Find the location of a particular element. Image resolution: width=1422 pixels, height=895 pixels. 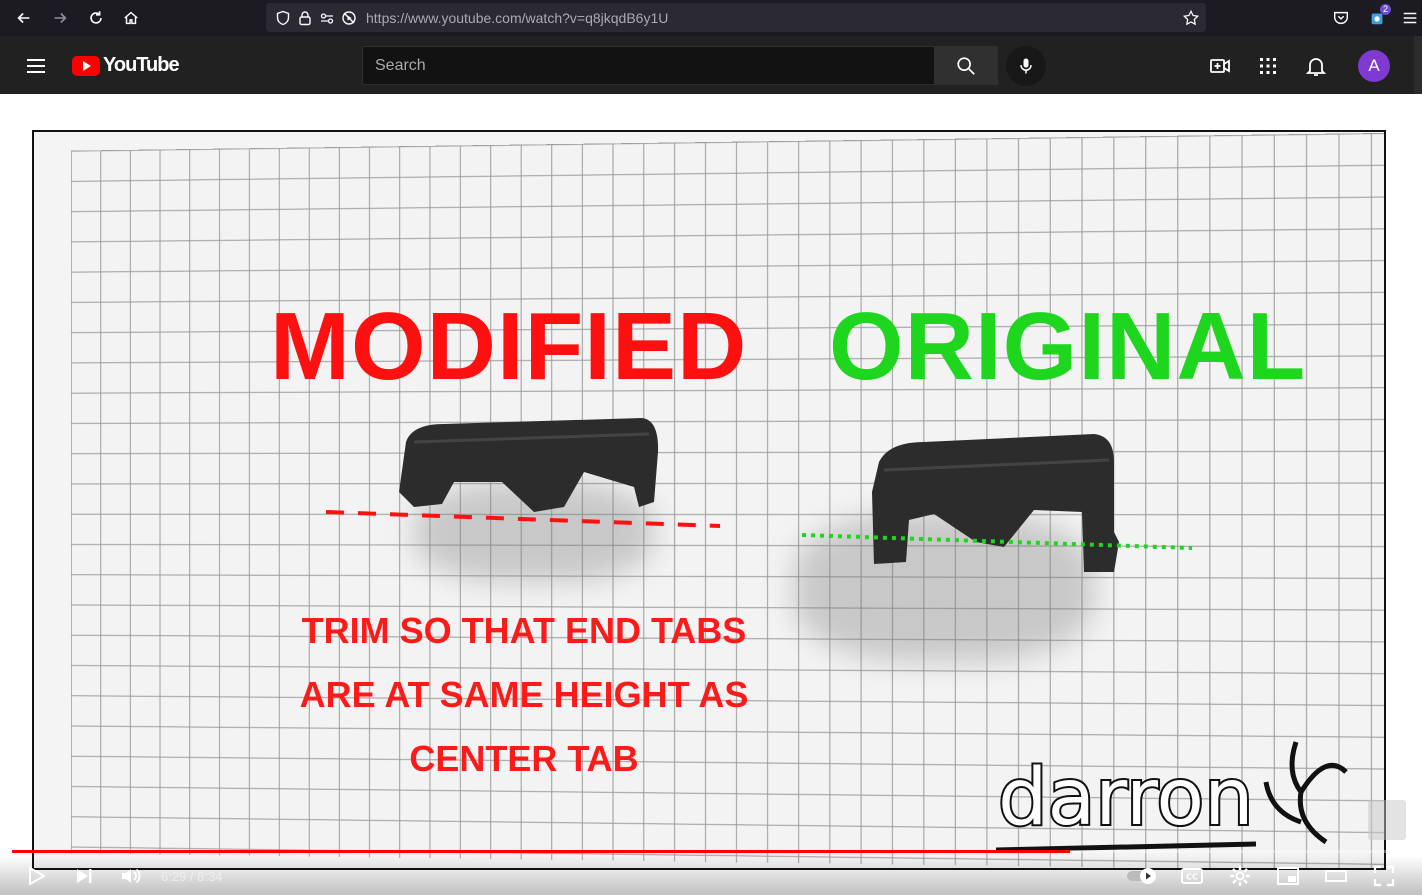

youtube-header: YouTube A is located at coordinates (711, 65).